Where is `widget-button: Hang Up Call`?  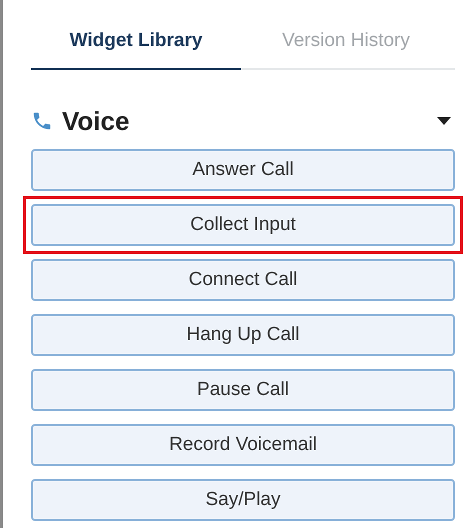 widget-button: Hang Up Call is located at coordinates (243, 335).